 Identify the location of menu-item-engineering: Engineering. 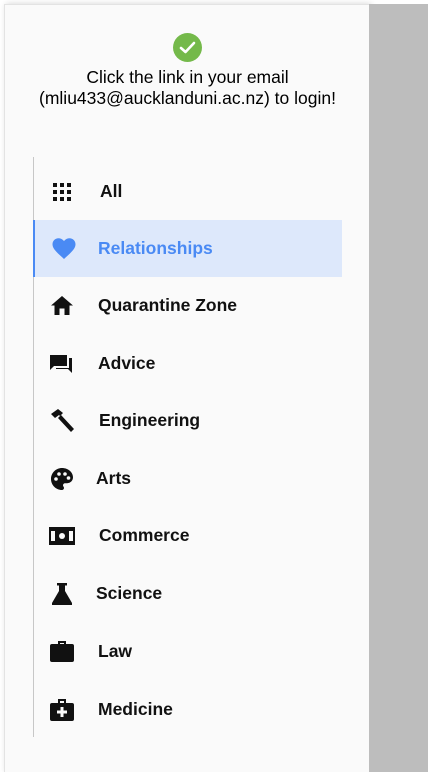
(187, 420).